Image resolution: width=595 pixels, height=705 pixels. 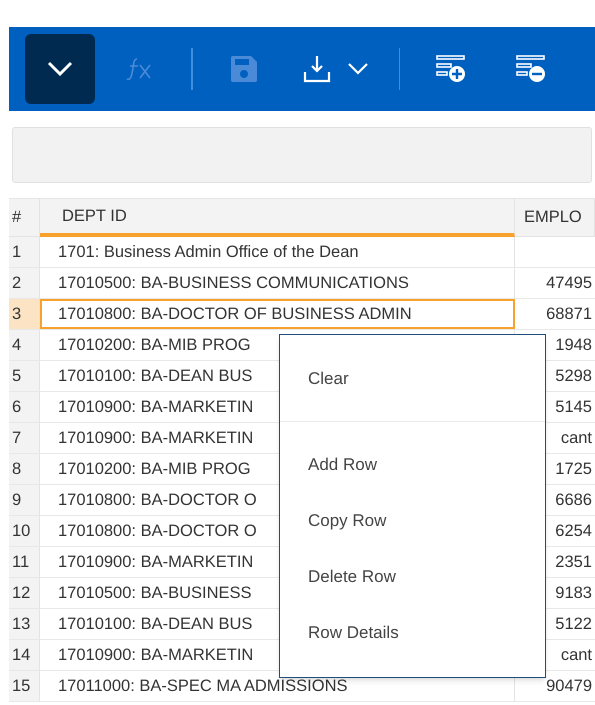 I want to click on table-cell-text: 1948, so click(x=573, y=345).